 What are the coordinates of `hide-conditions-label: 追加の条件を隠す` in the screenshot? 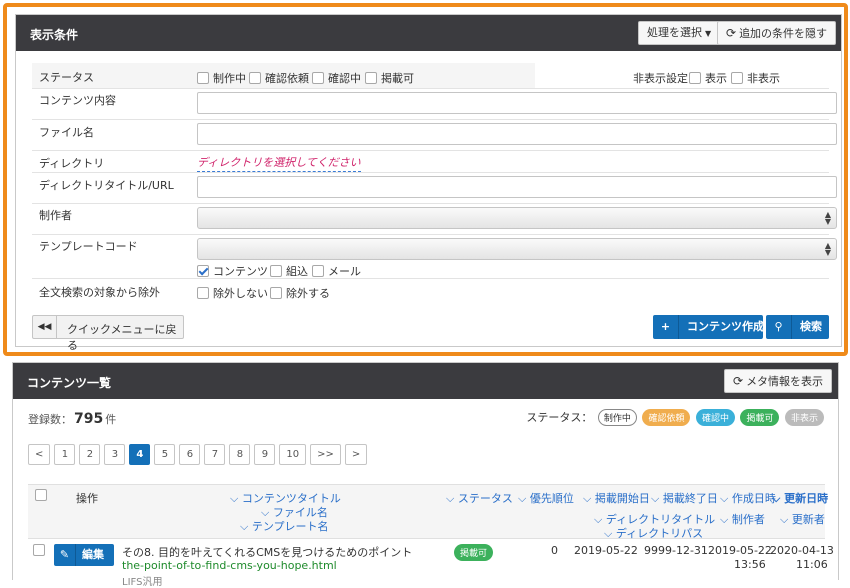 It's located at (783, 33).